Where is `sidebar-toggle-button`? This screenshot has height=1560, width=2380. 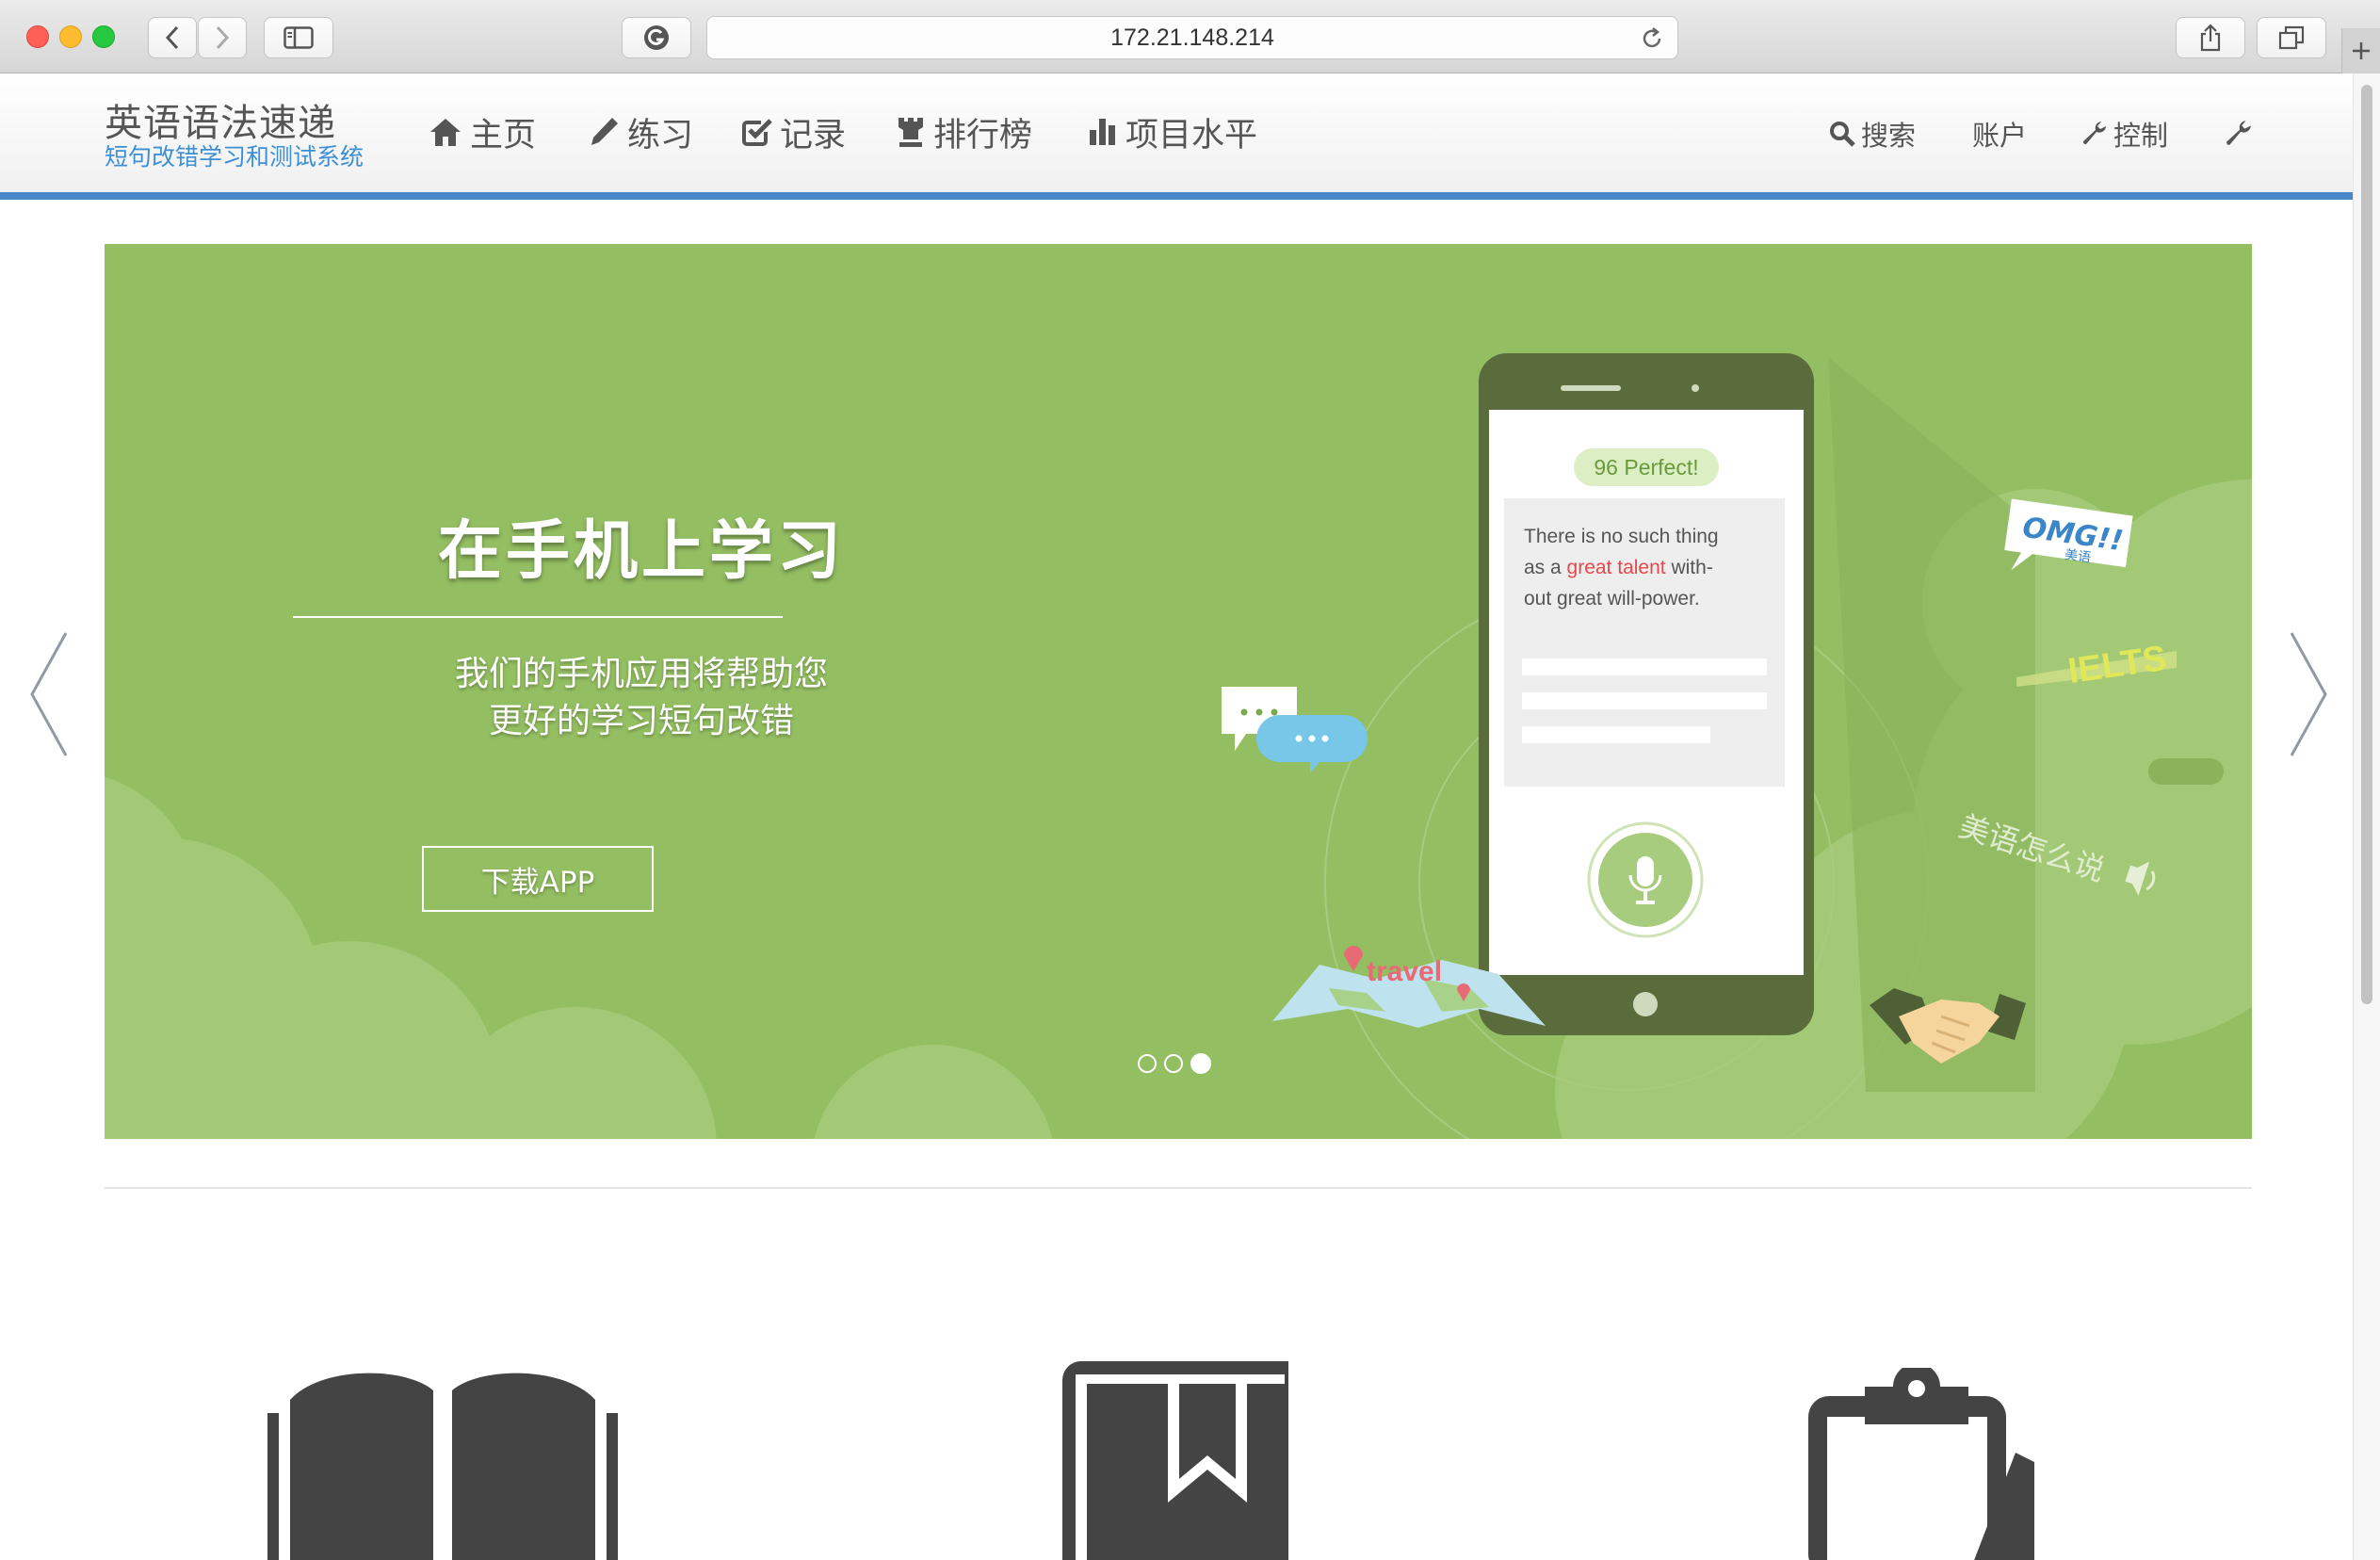 sidebar-toggle-button is located at coordinates (298, 37).